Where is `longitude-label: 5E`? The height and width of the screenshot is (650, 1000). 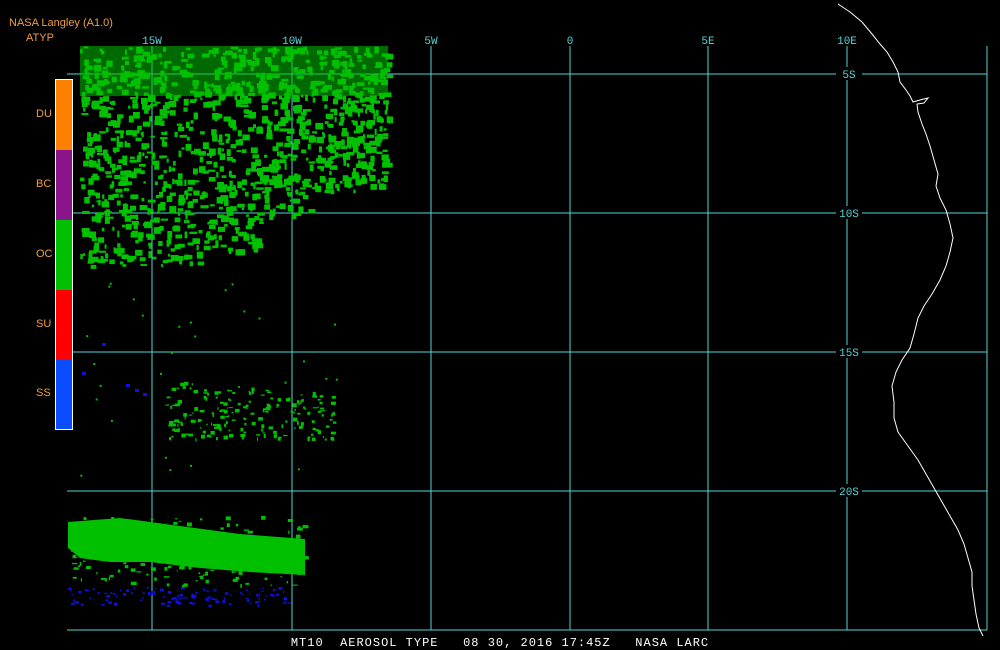
longitude-label: 5E is located at coordinates (708, 42).